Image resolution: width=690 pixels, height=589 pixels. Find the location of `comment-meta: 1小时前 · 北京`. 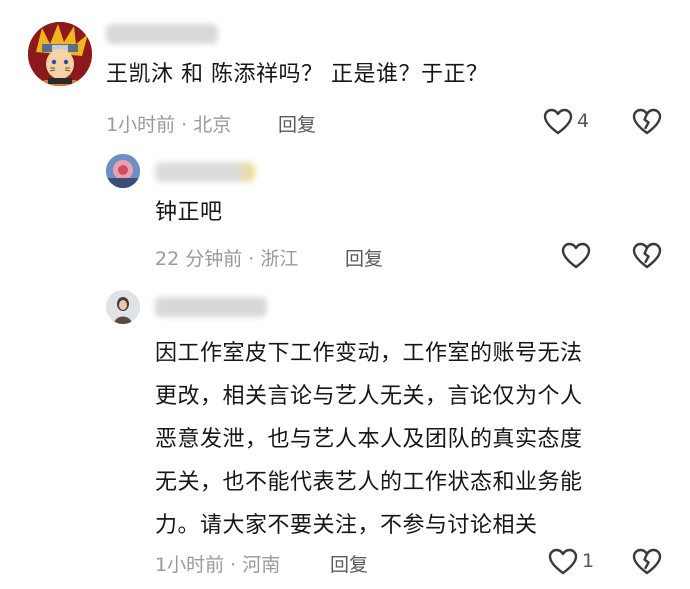

comment-meta: 1小时前 · 北京 is located at coordinates (168, 123).